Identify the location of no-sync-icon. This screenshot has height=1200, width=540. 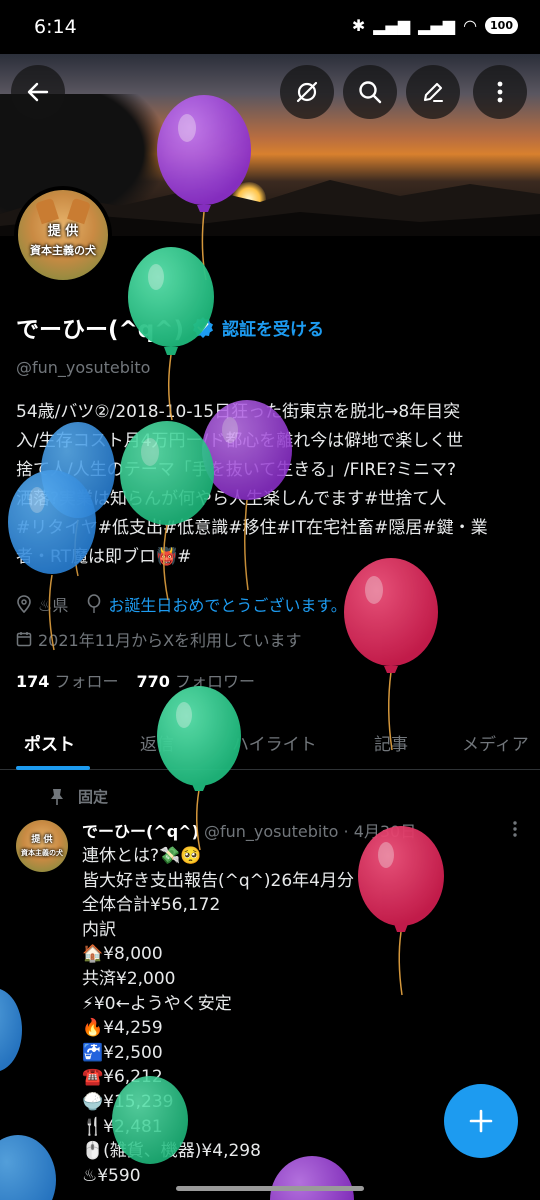
(307, 92).